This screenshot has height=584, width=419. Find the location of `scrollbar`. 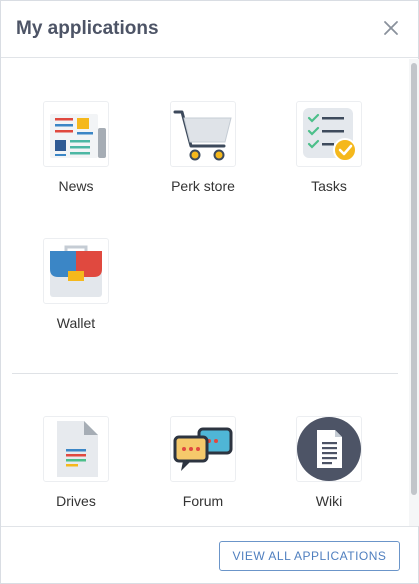

scrollbar is located at coordinates (414, 292).